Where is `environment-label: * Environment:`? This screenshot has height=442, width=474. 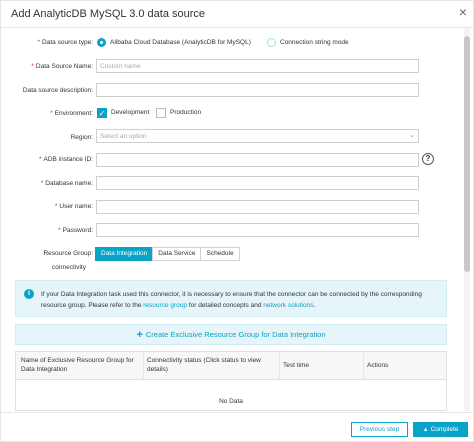 environment-label: * Environment: is located at coordinates (71, 113).